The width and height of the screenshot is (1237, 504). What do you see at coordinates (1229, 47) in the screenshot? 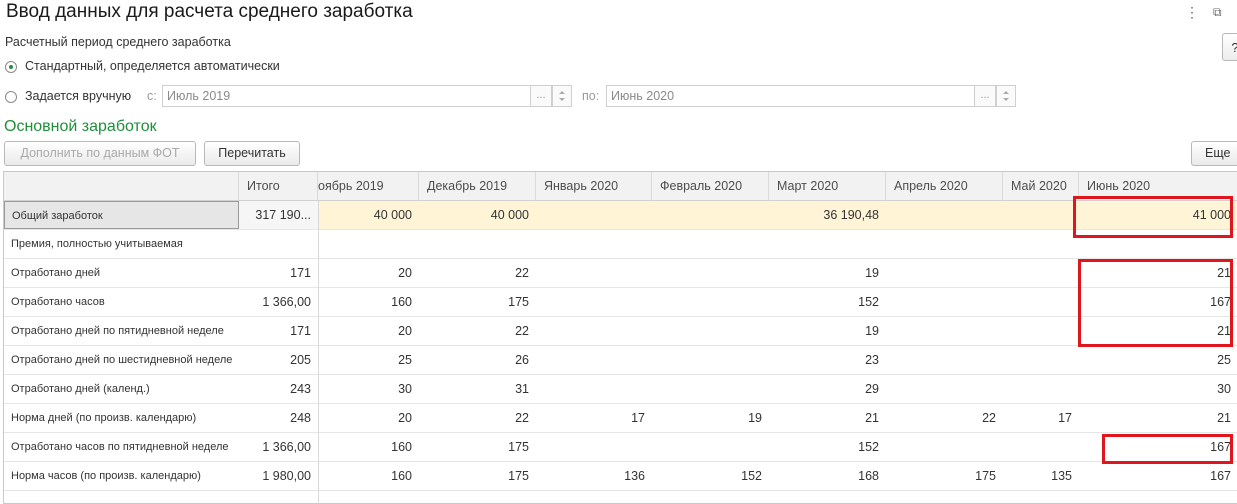
I see `help-button: ?` at bounding box center [1229, 47].